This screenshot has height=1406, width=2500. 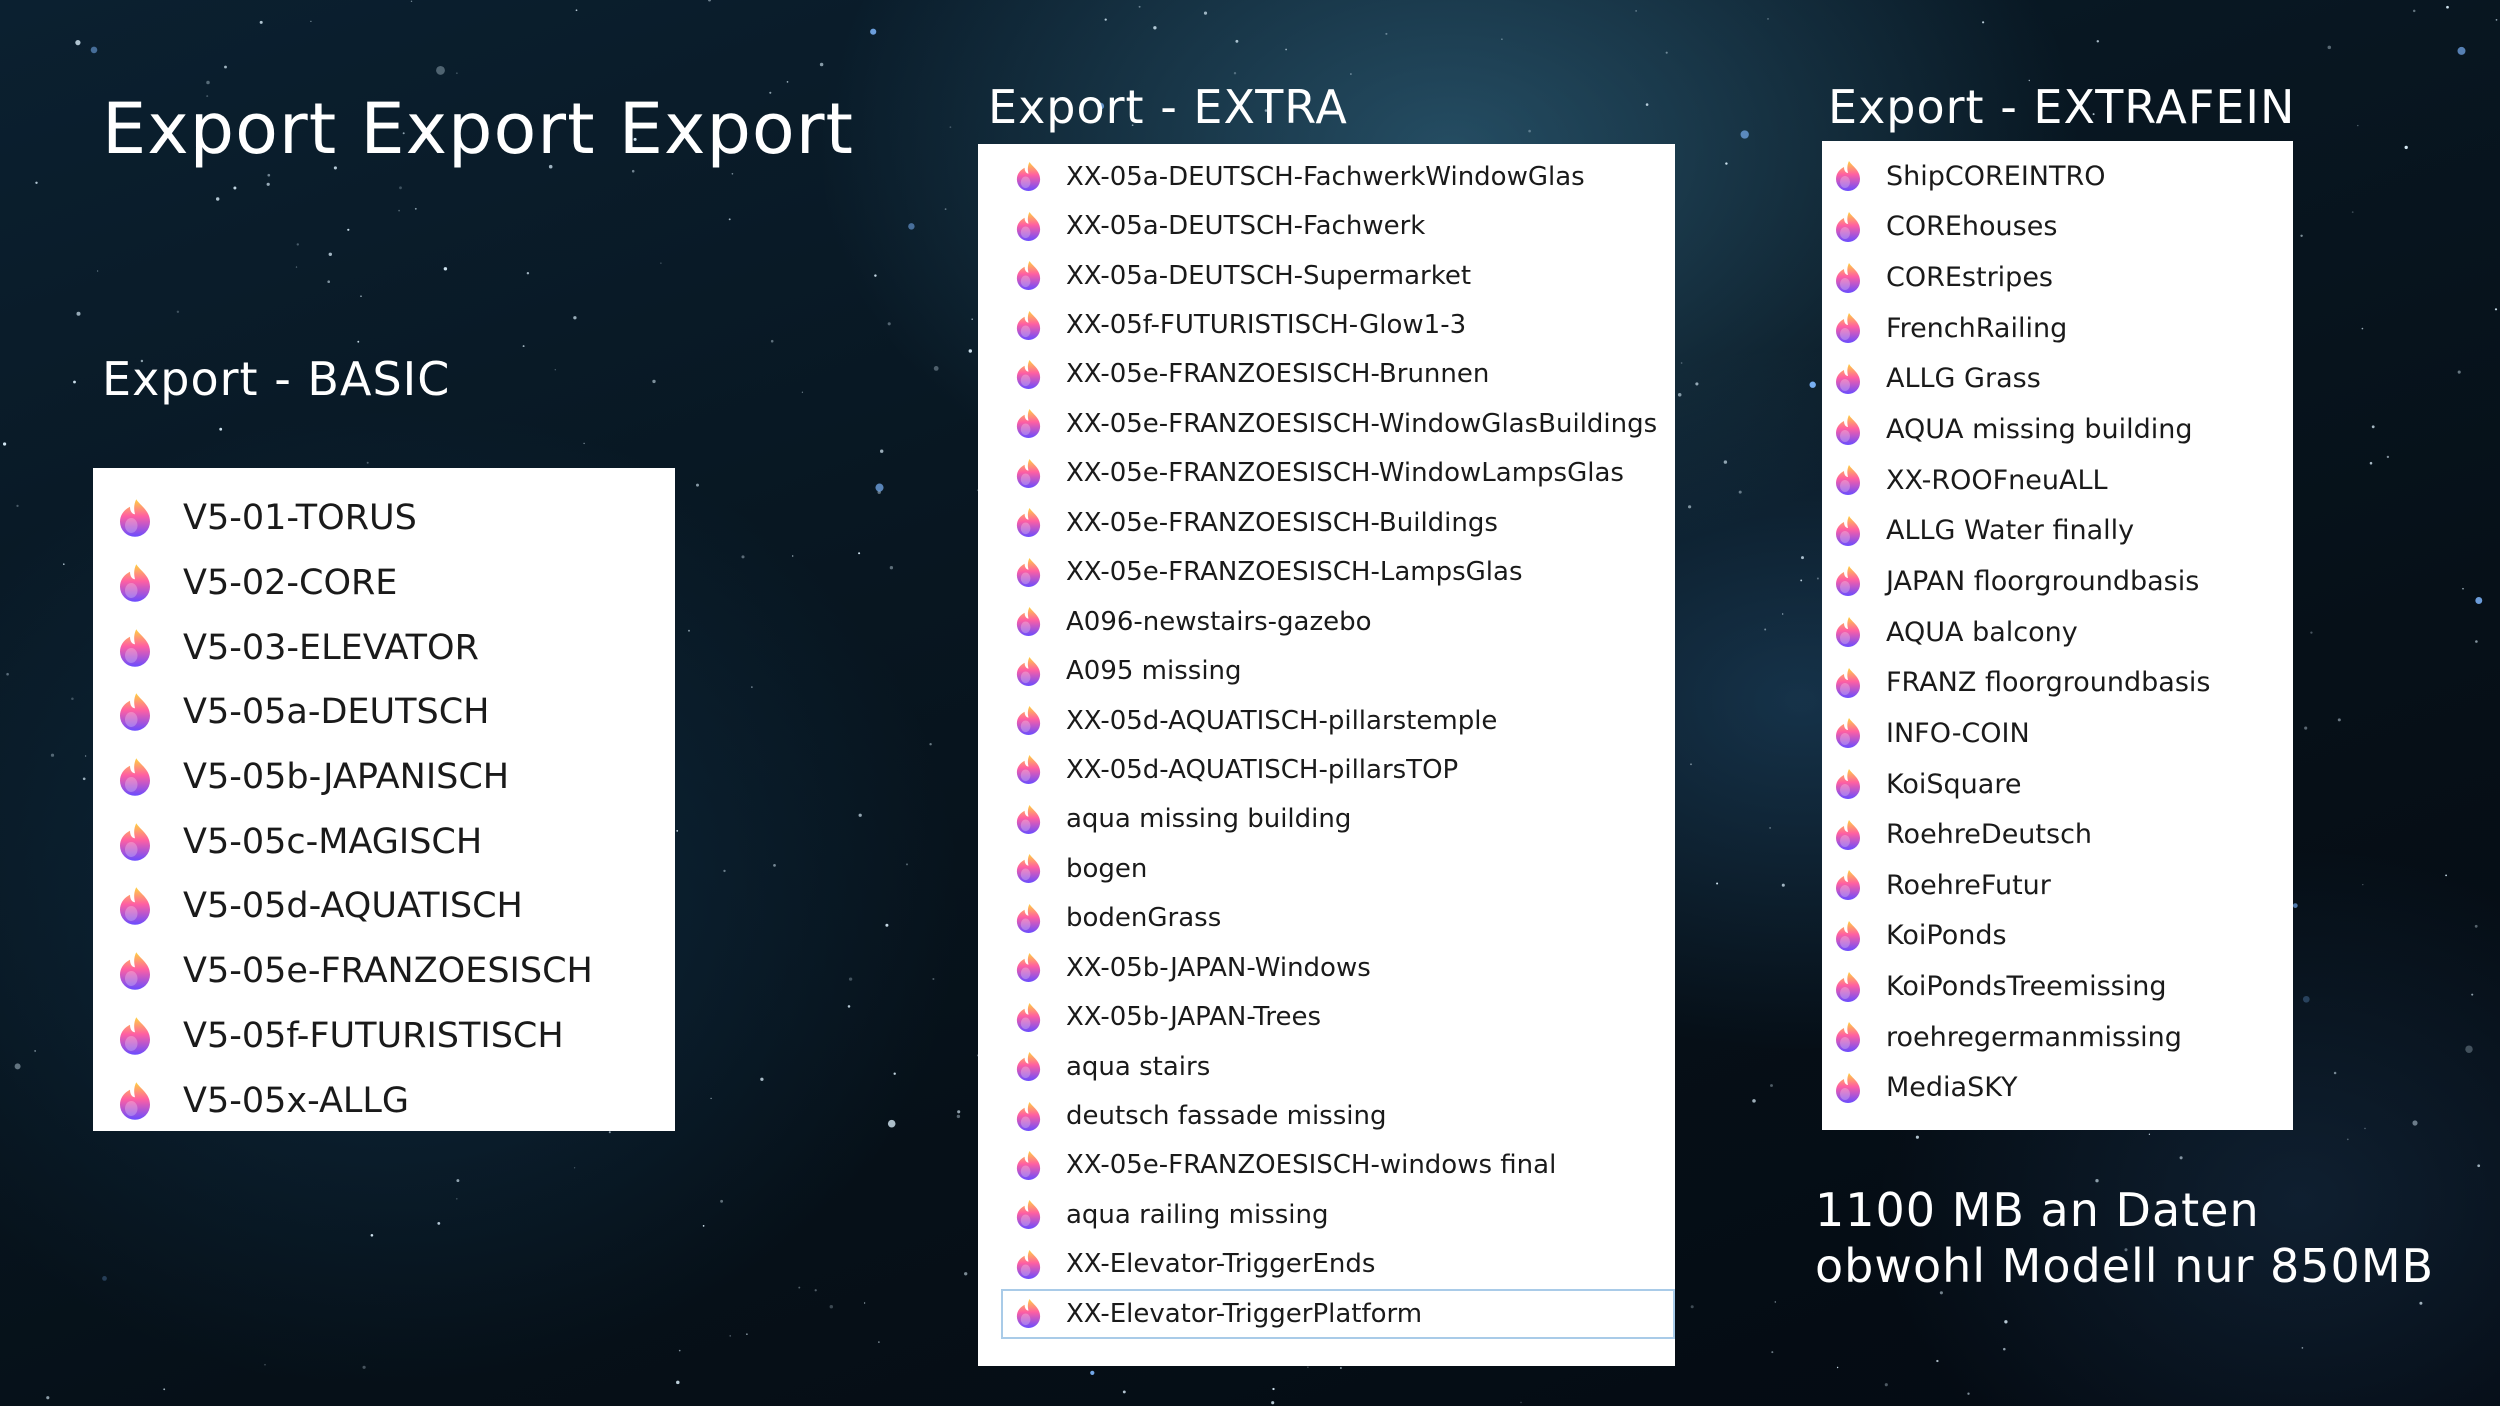 I want to click on file-item: INFO-COIN, so click(x=2057, y=733).